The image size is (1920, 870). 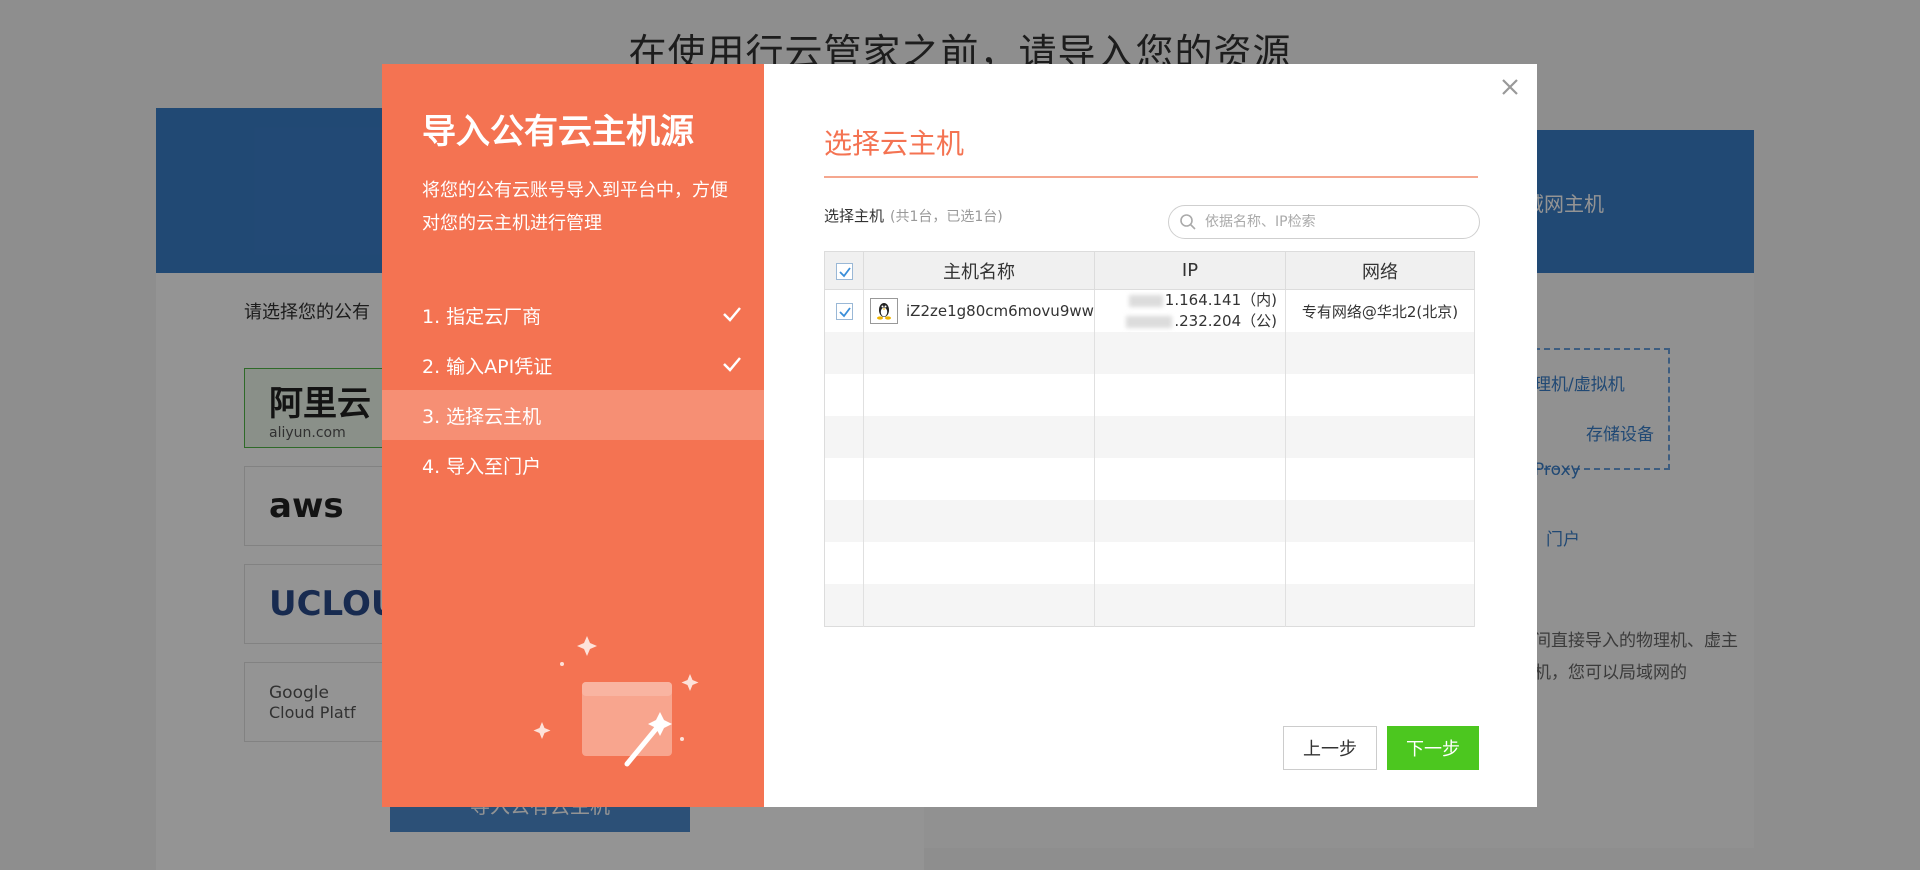 I want to click on row-checkbox, so click(x=844, y=311).